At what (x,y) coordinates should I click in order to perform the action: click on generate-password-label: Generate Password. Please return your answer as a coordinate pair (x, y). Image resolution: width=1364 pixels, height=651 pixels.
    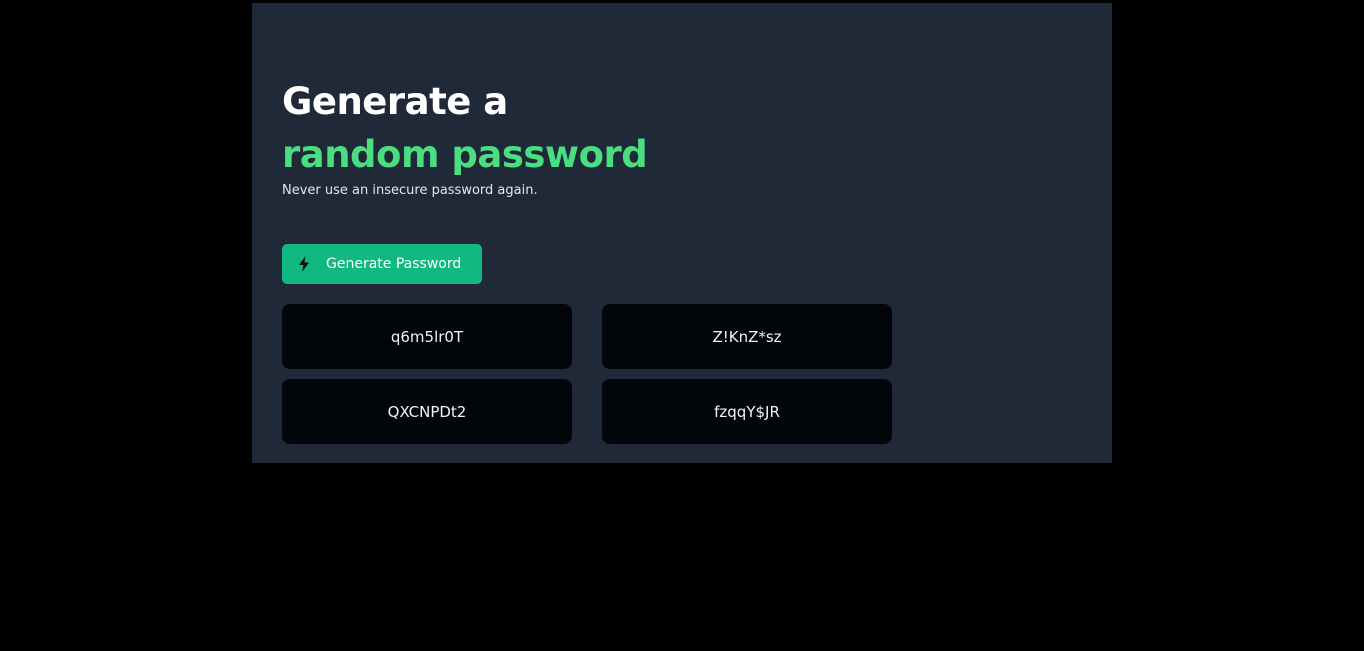
    Looking at the image, I should click on (394, 264).